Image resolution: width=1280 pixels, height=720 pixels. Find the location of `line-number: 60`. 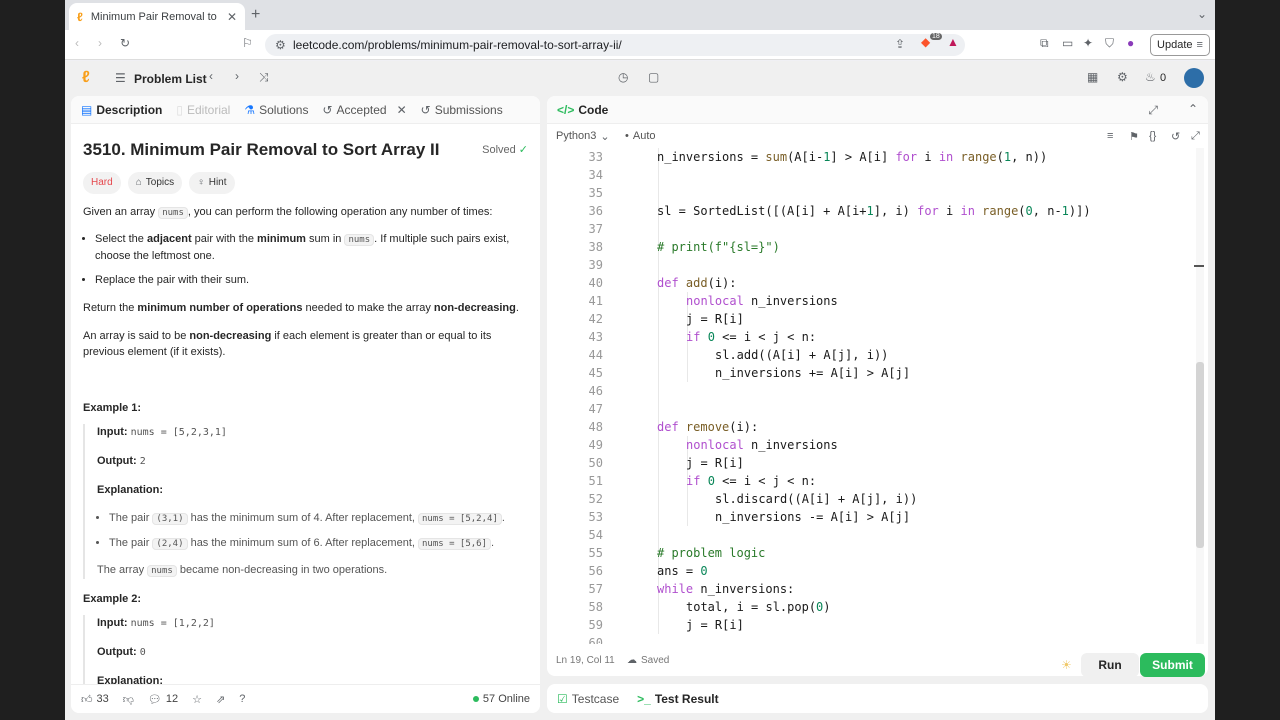

line-number: 60 is located at coordinates (595, 640).